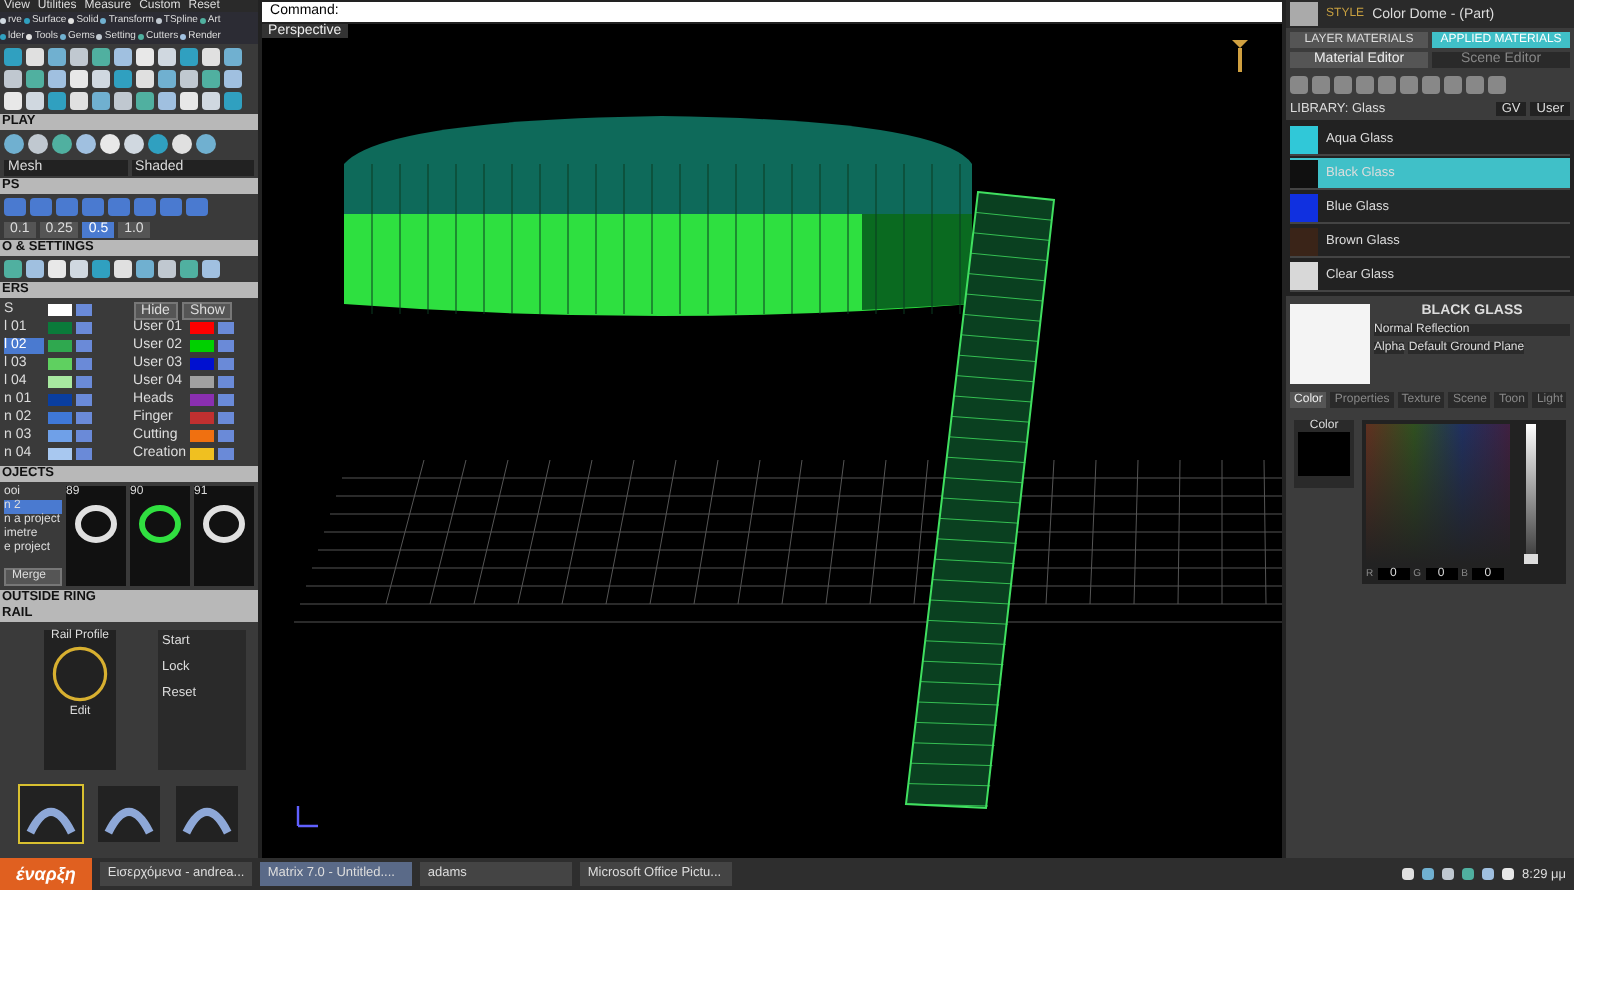 The height and width of the screenshot is (1000, 1600). What do you see at coordinates (46, 874) in the screenshot?
I see `start-button: έναρξη` at bounding box center [46, 874].